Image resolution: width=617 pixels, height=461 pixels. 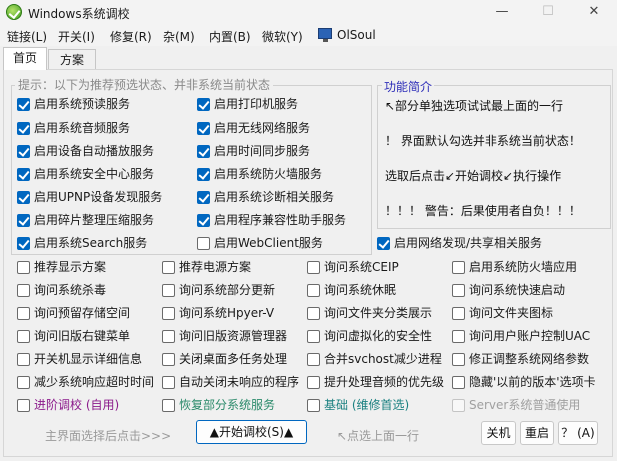 I want to click on checkbox-label: 启用系统音频服务, so click(x=82, y=128).